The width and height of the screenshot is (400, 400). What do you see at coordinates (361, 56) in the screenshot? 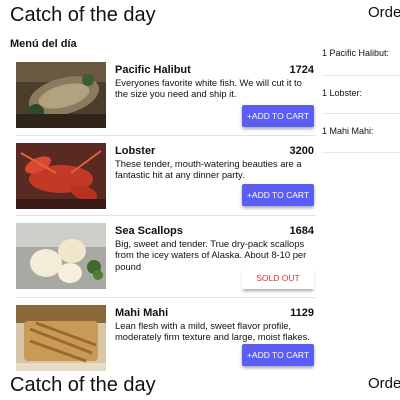
I see `order-line: 1 Pacific Halibut:` at bounding box center [361, 56].